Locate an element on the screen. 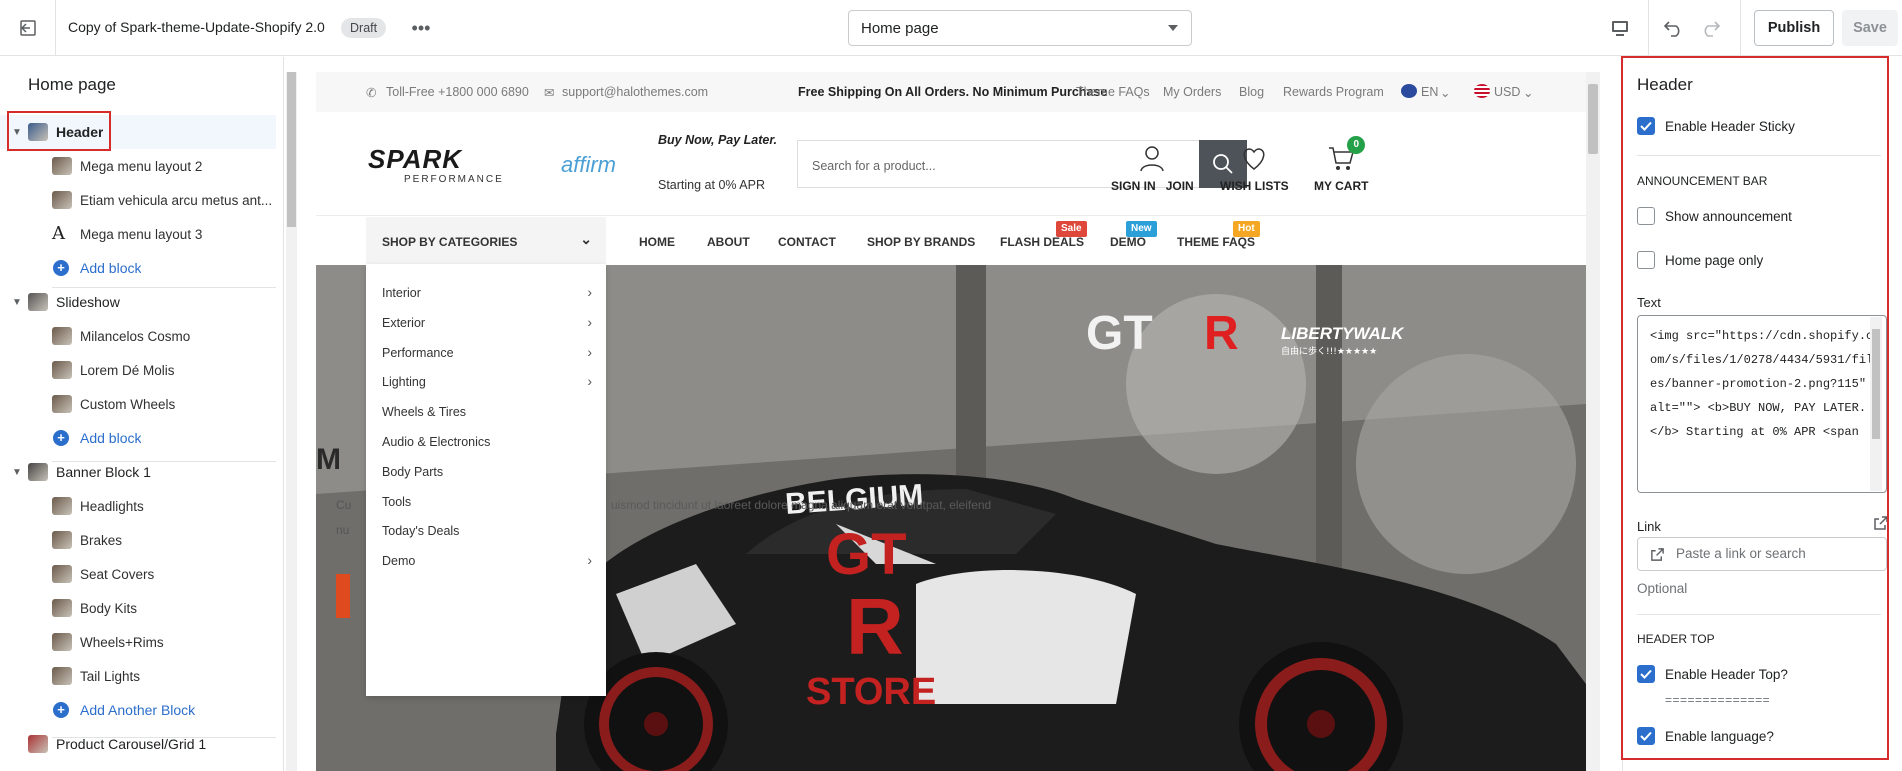 Image resolution: width=1902 pixels, height=771 pixels. category-wheels-tires: Wheels & Tires is located at coordinates (487, 412).